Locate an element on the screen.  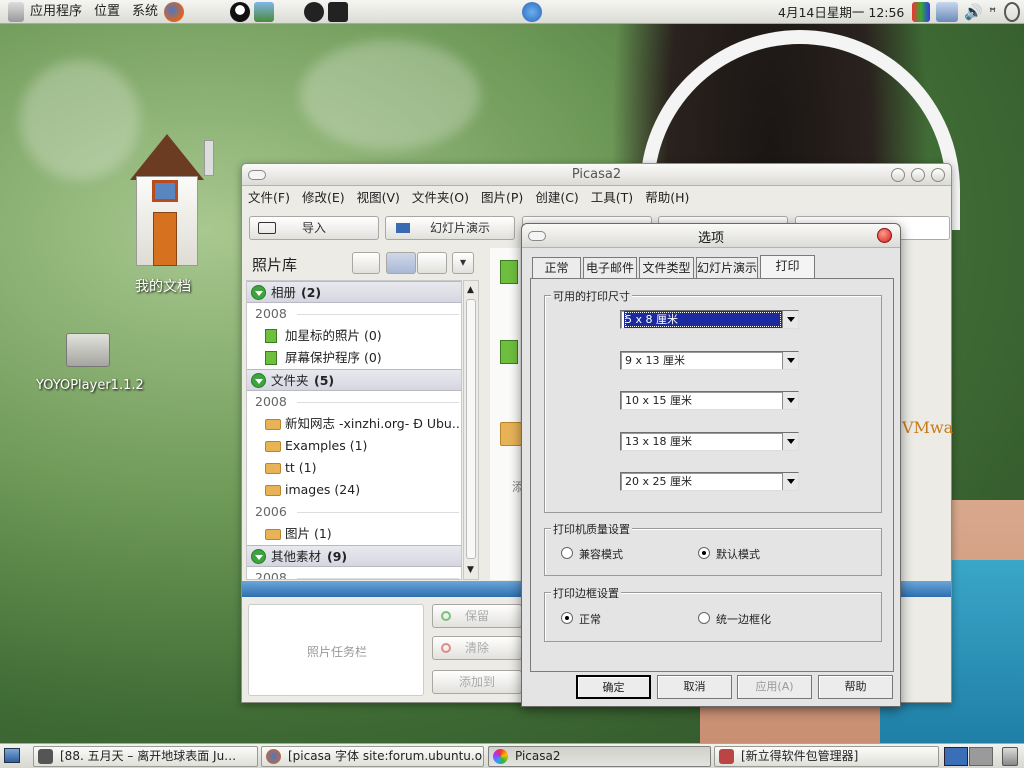
volume-icon: 🔊 is located at coordinates (973, 12).